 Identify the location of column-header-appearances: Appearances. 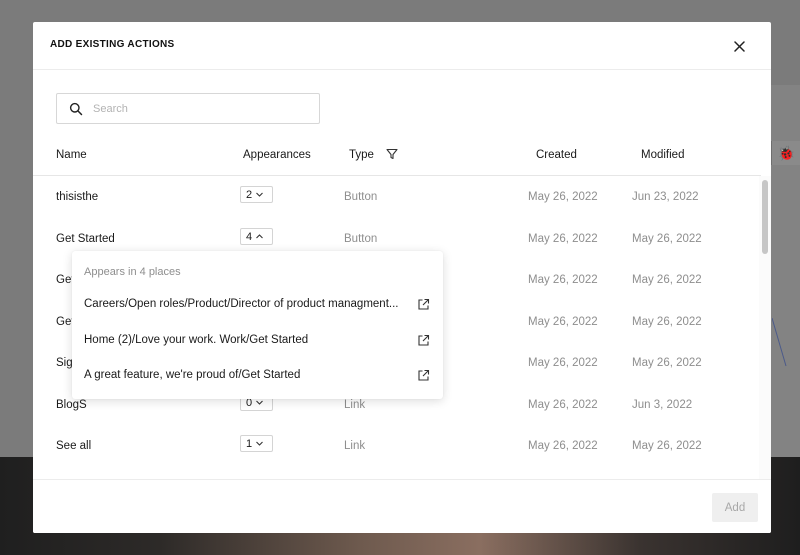
(277, 155).